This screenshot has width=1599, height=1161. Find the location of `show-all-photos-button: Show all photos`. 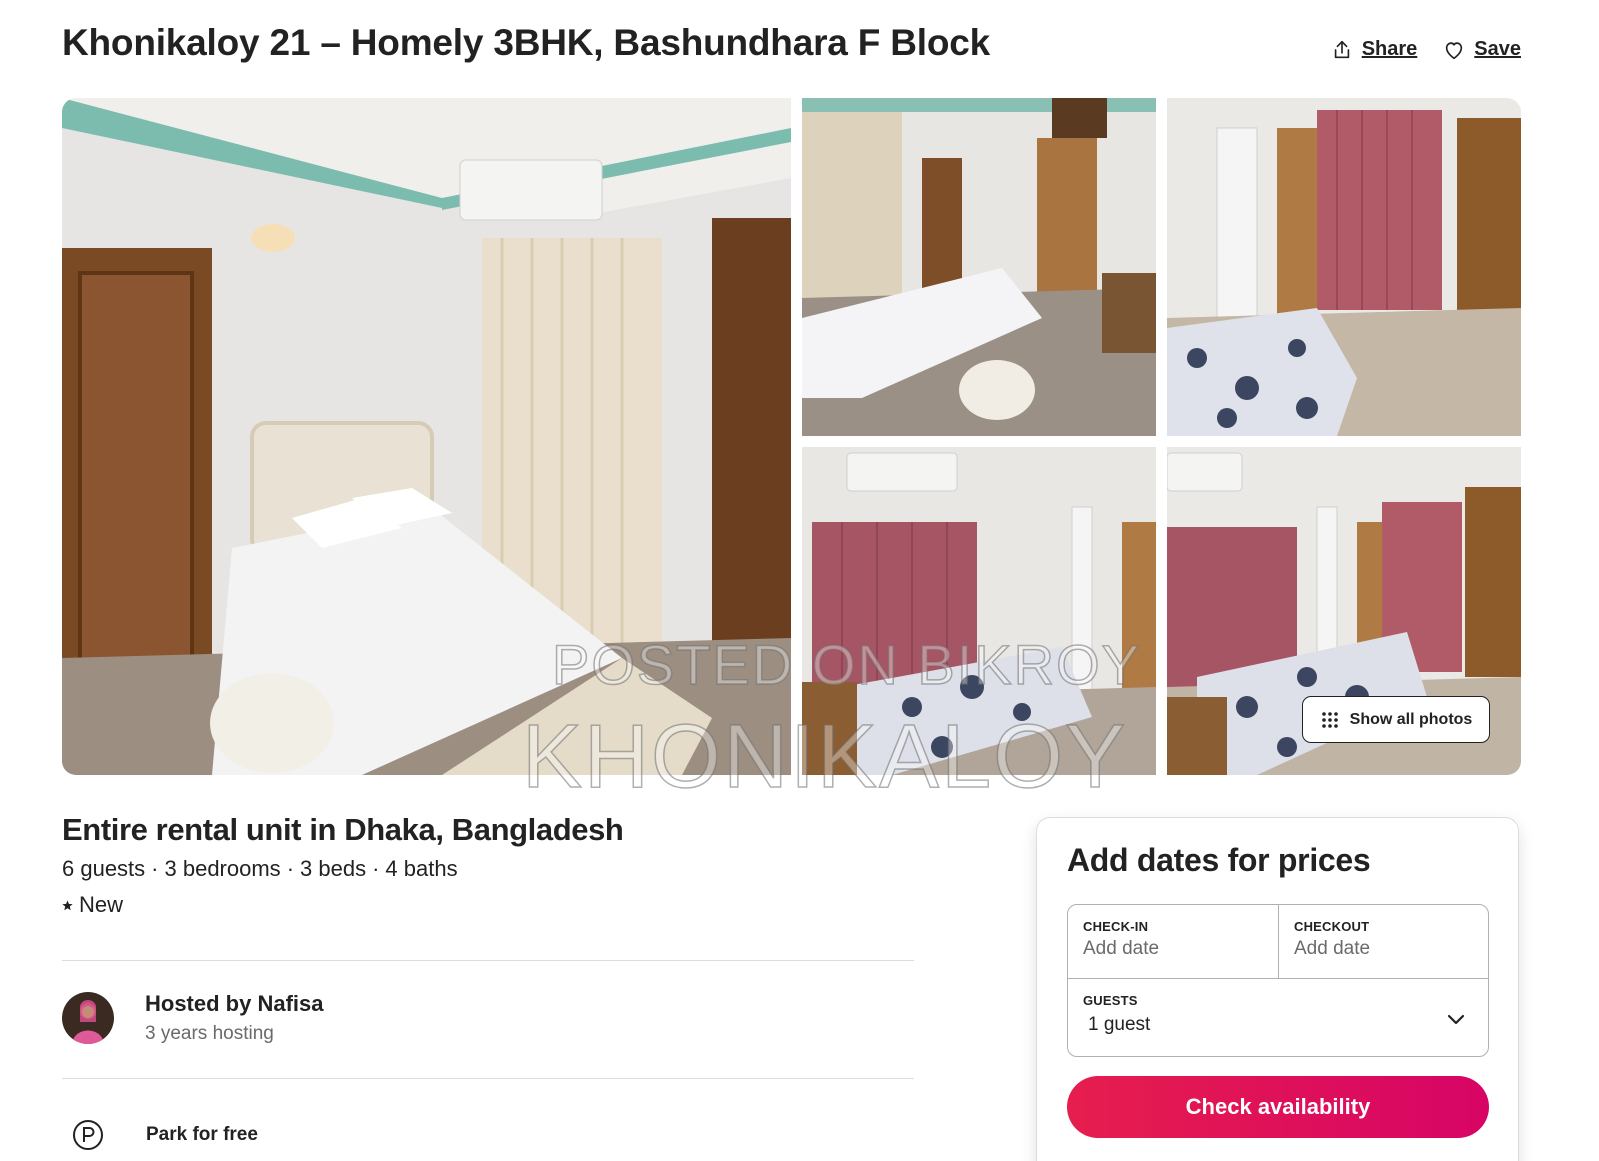

show-all-photos-button: Show all photos is located at coordinates (1396, 719).